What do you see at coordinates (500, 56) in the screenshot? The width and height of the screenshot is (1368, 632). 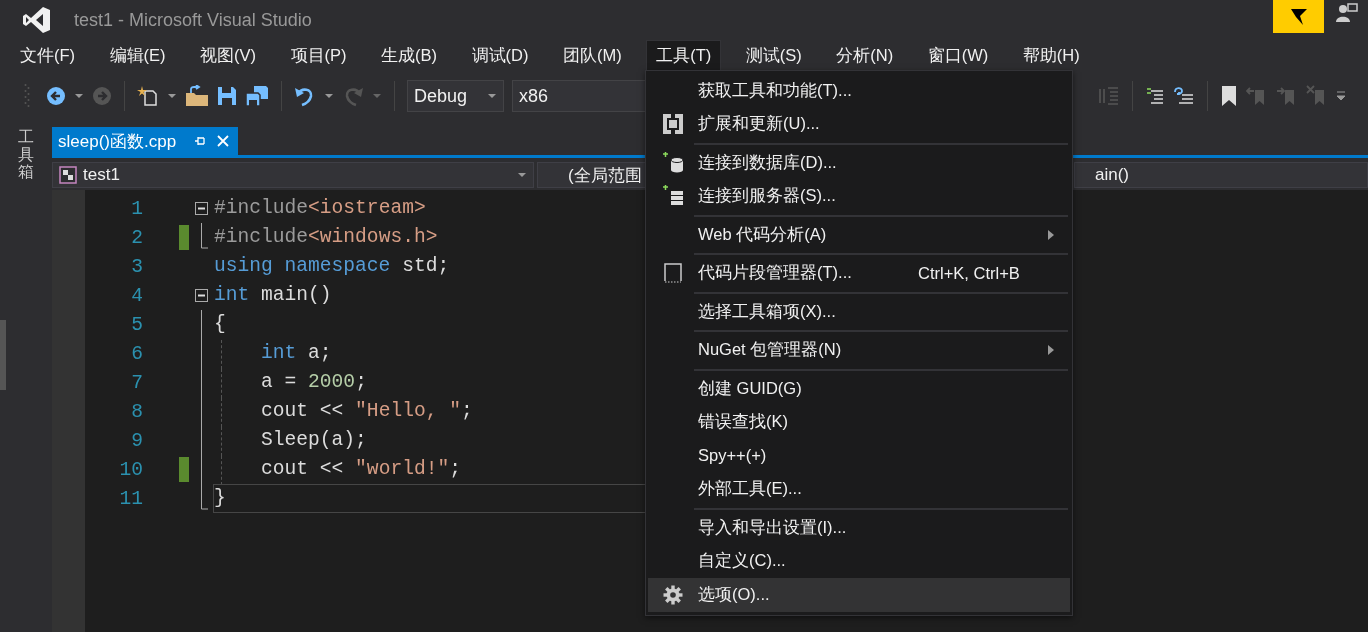 I see `menu-item: 调试(D)` at bounding box center [500, 56].